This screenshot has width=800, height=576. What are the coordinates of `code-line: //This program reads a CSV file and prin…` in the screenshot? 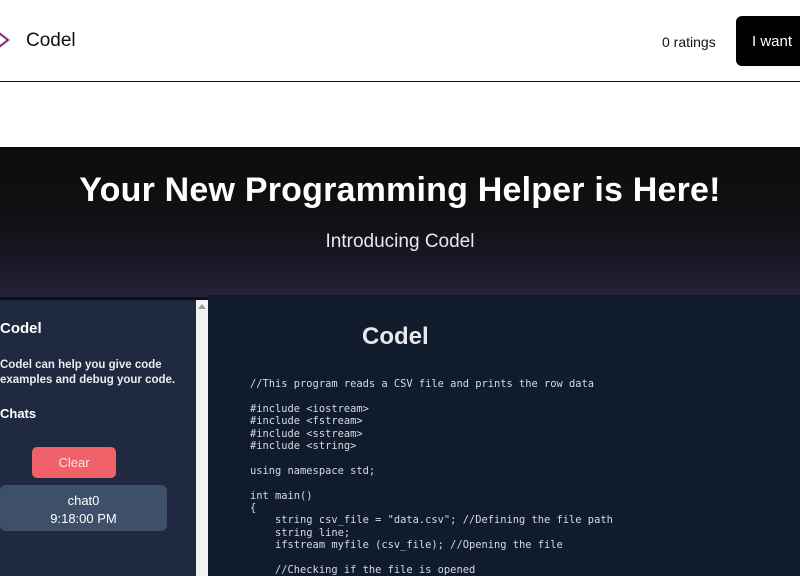 It's located at (422, 384).